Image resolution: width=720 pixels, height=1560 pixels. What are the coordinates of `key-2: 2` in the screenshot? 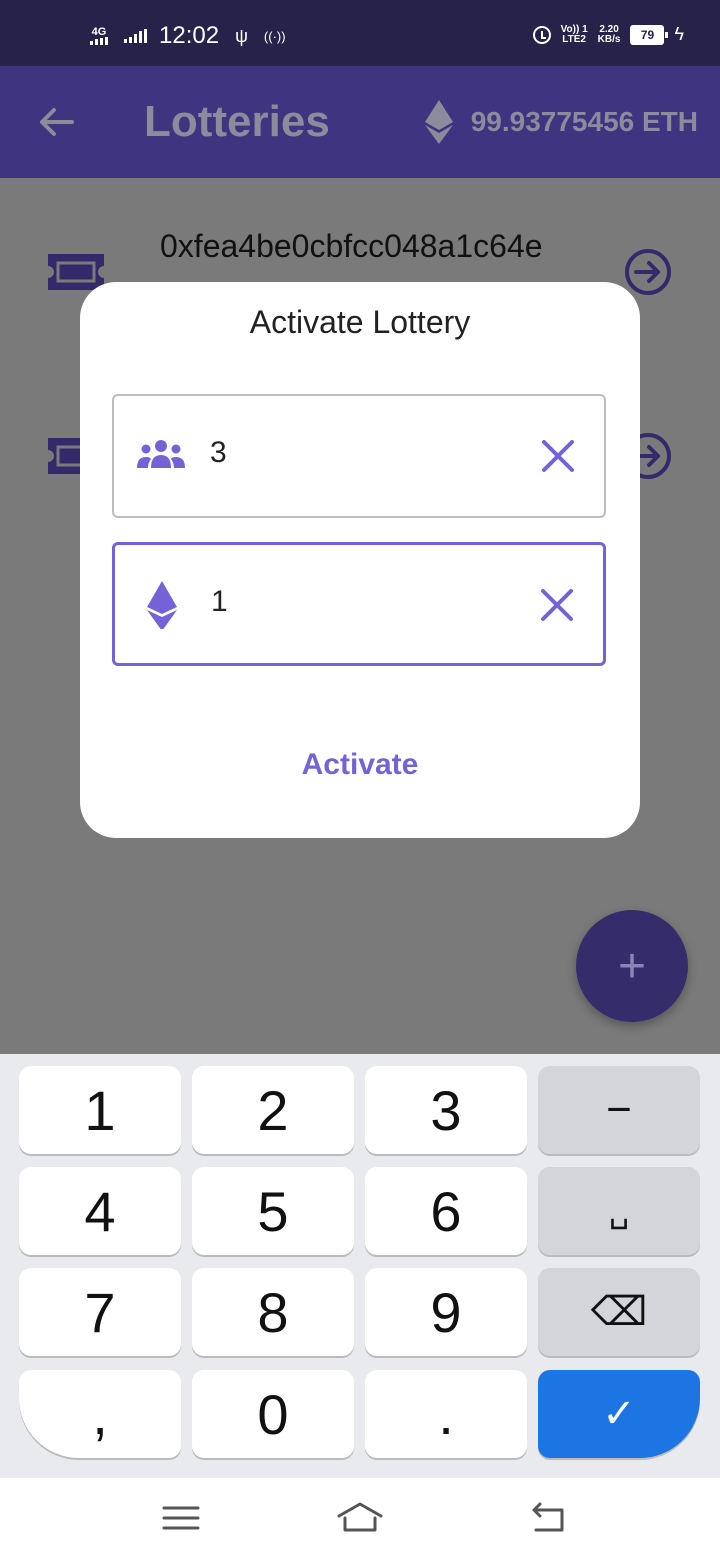 It's located at (273, 1110).